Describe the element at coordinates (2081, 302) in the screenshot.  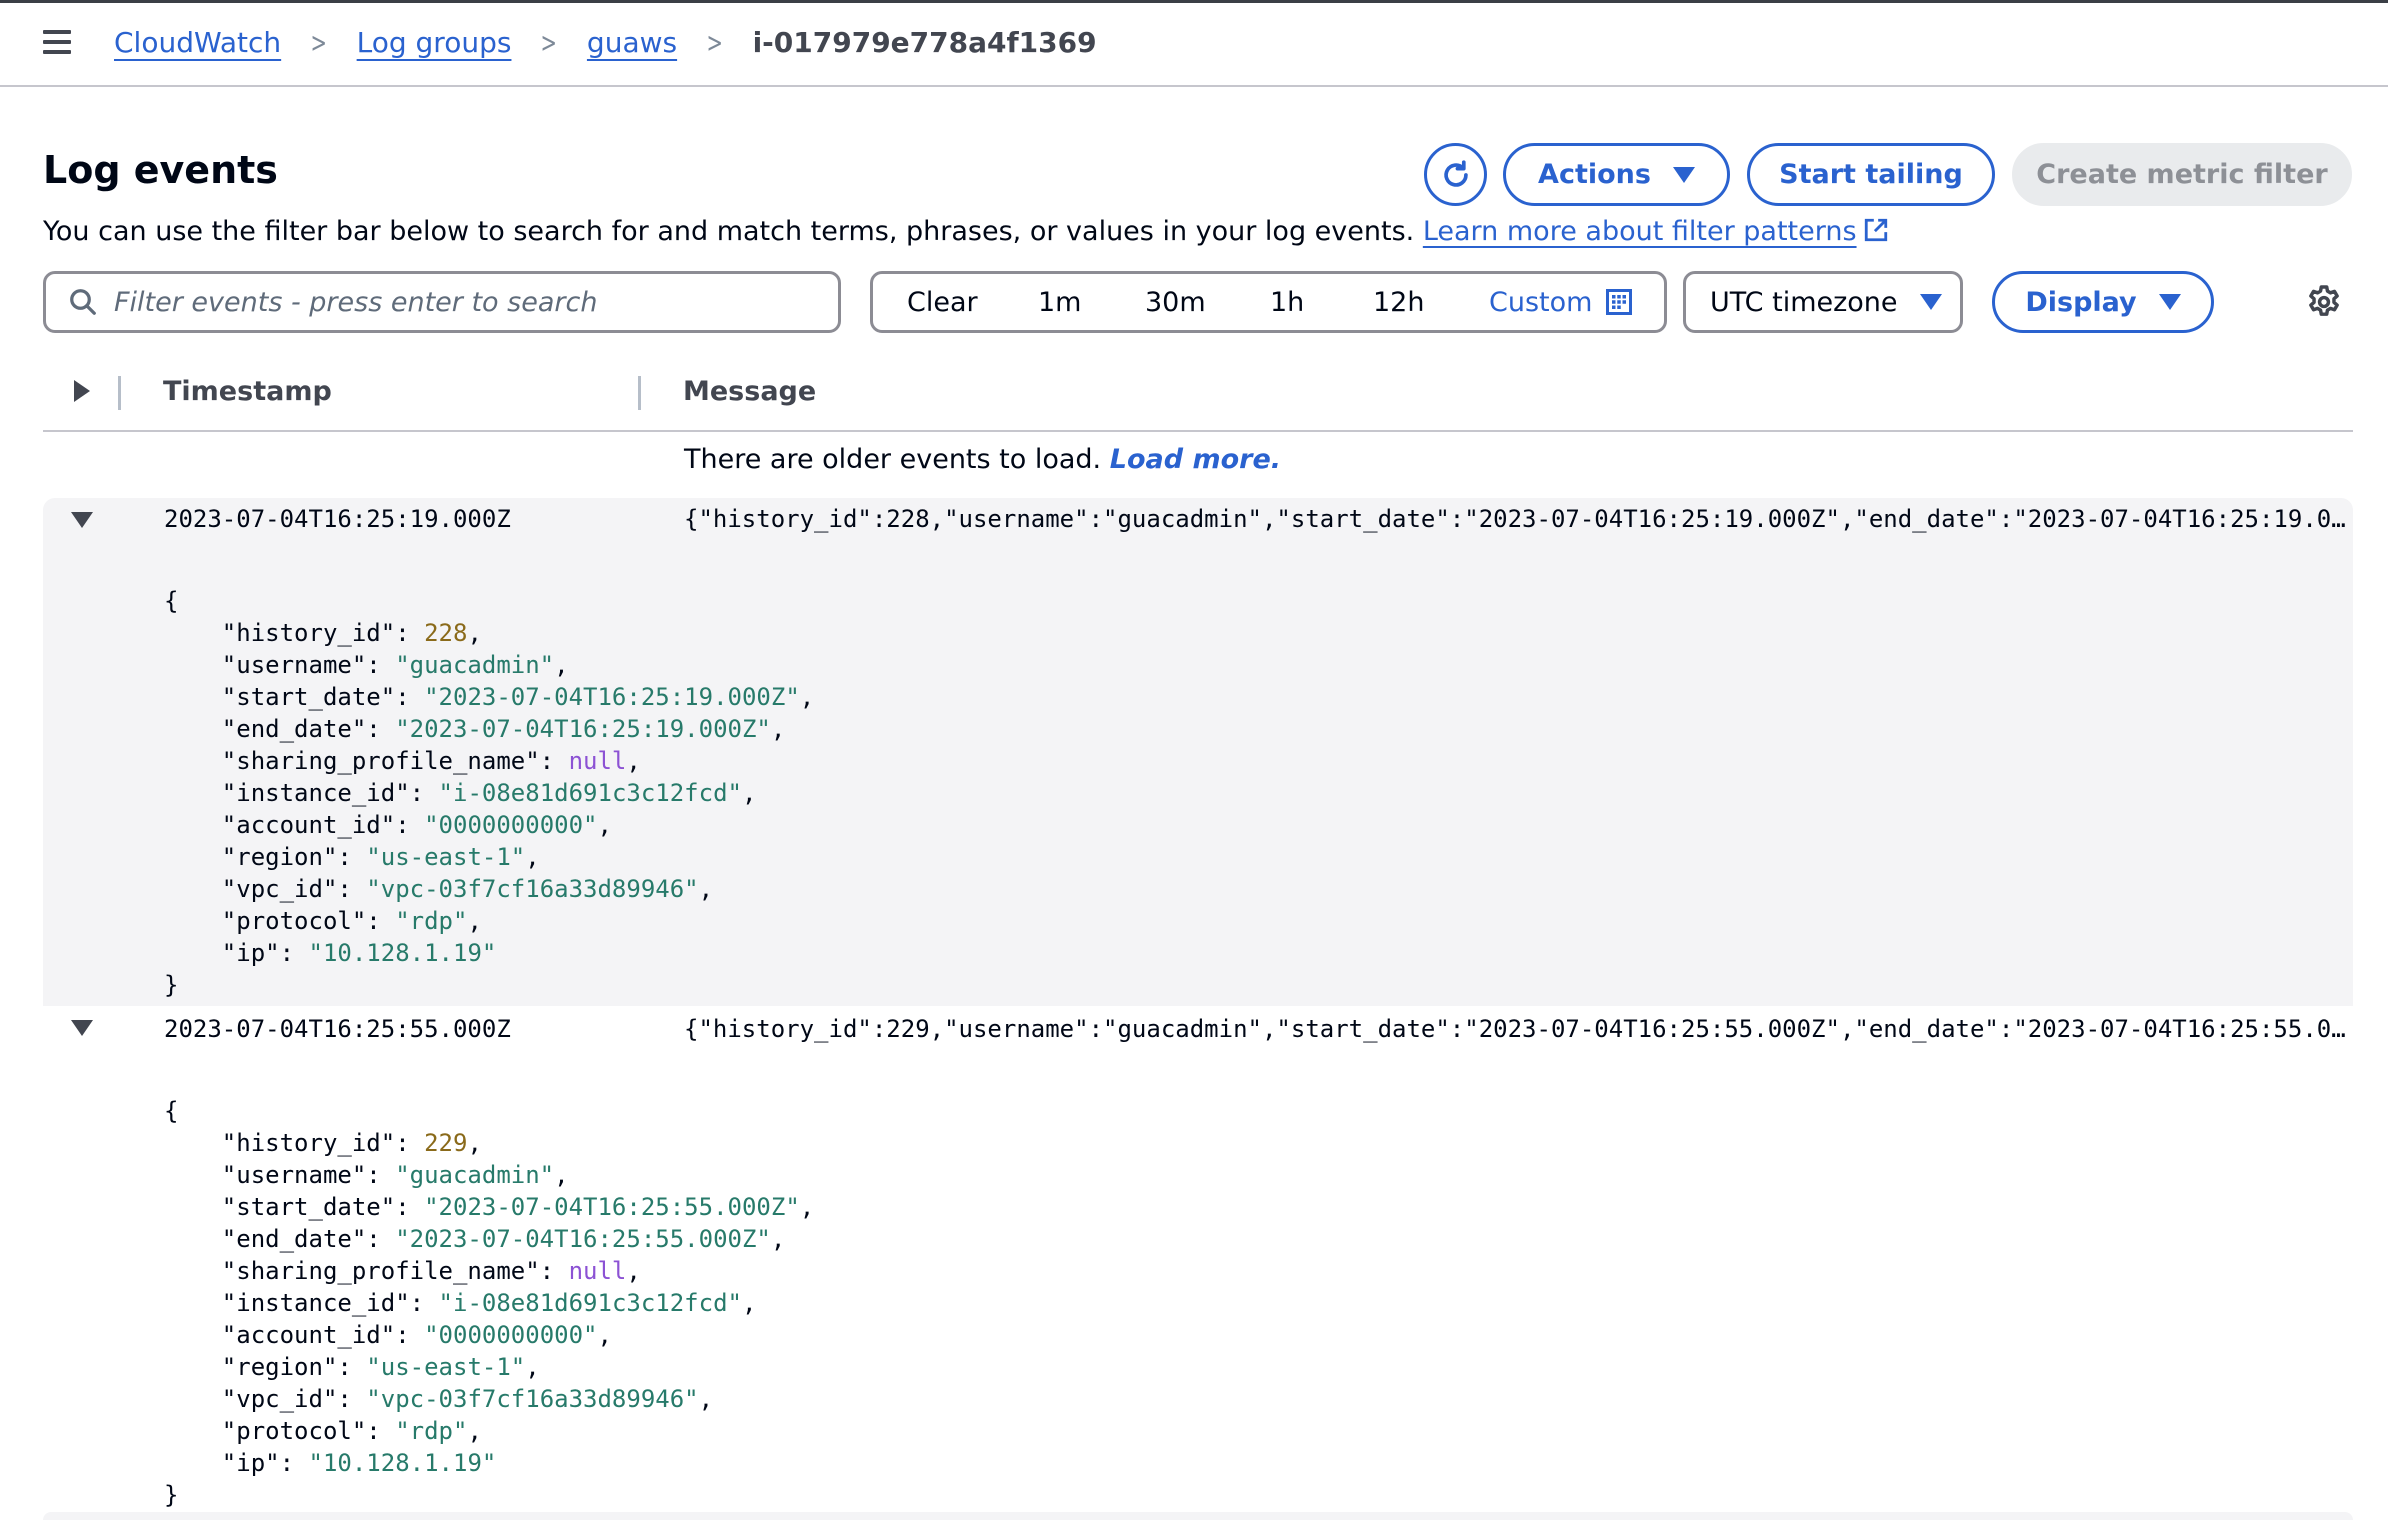
I see `display-label: Display` at that location.